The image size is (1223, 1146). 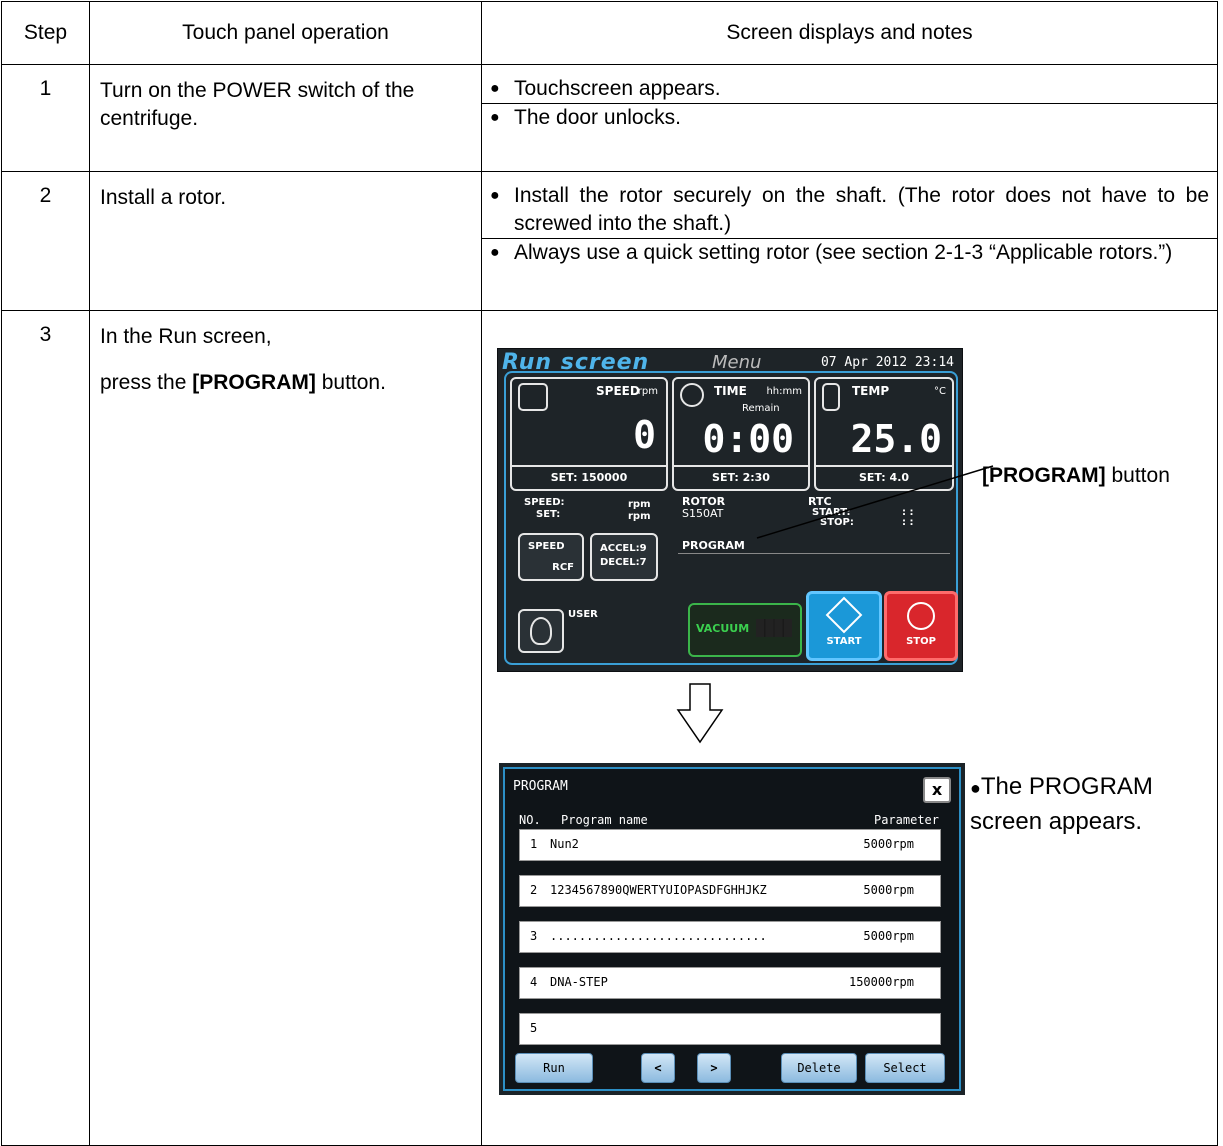 What do you see at coordinates (186, 336) in the screenshot?
I see `operation-line: In the Run screen,` at bounding box center [186, 336].